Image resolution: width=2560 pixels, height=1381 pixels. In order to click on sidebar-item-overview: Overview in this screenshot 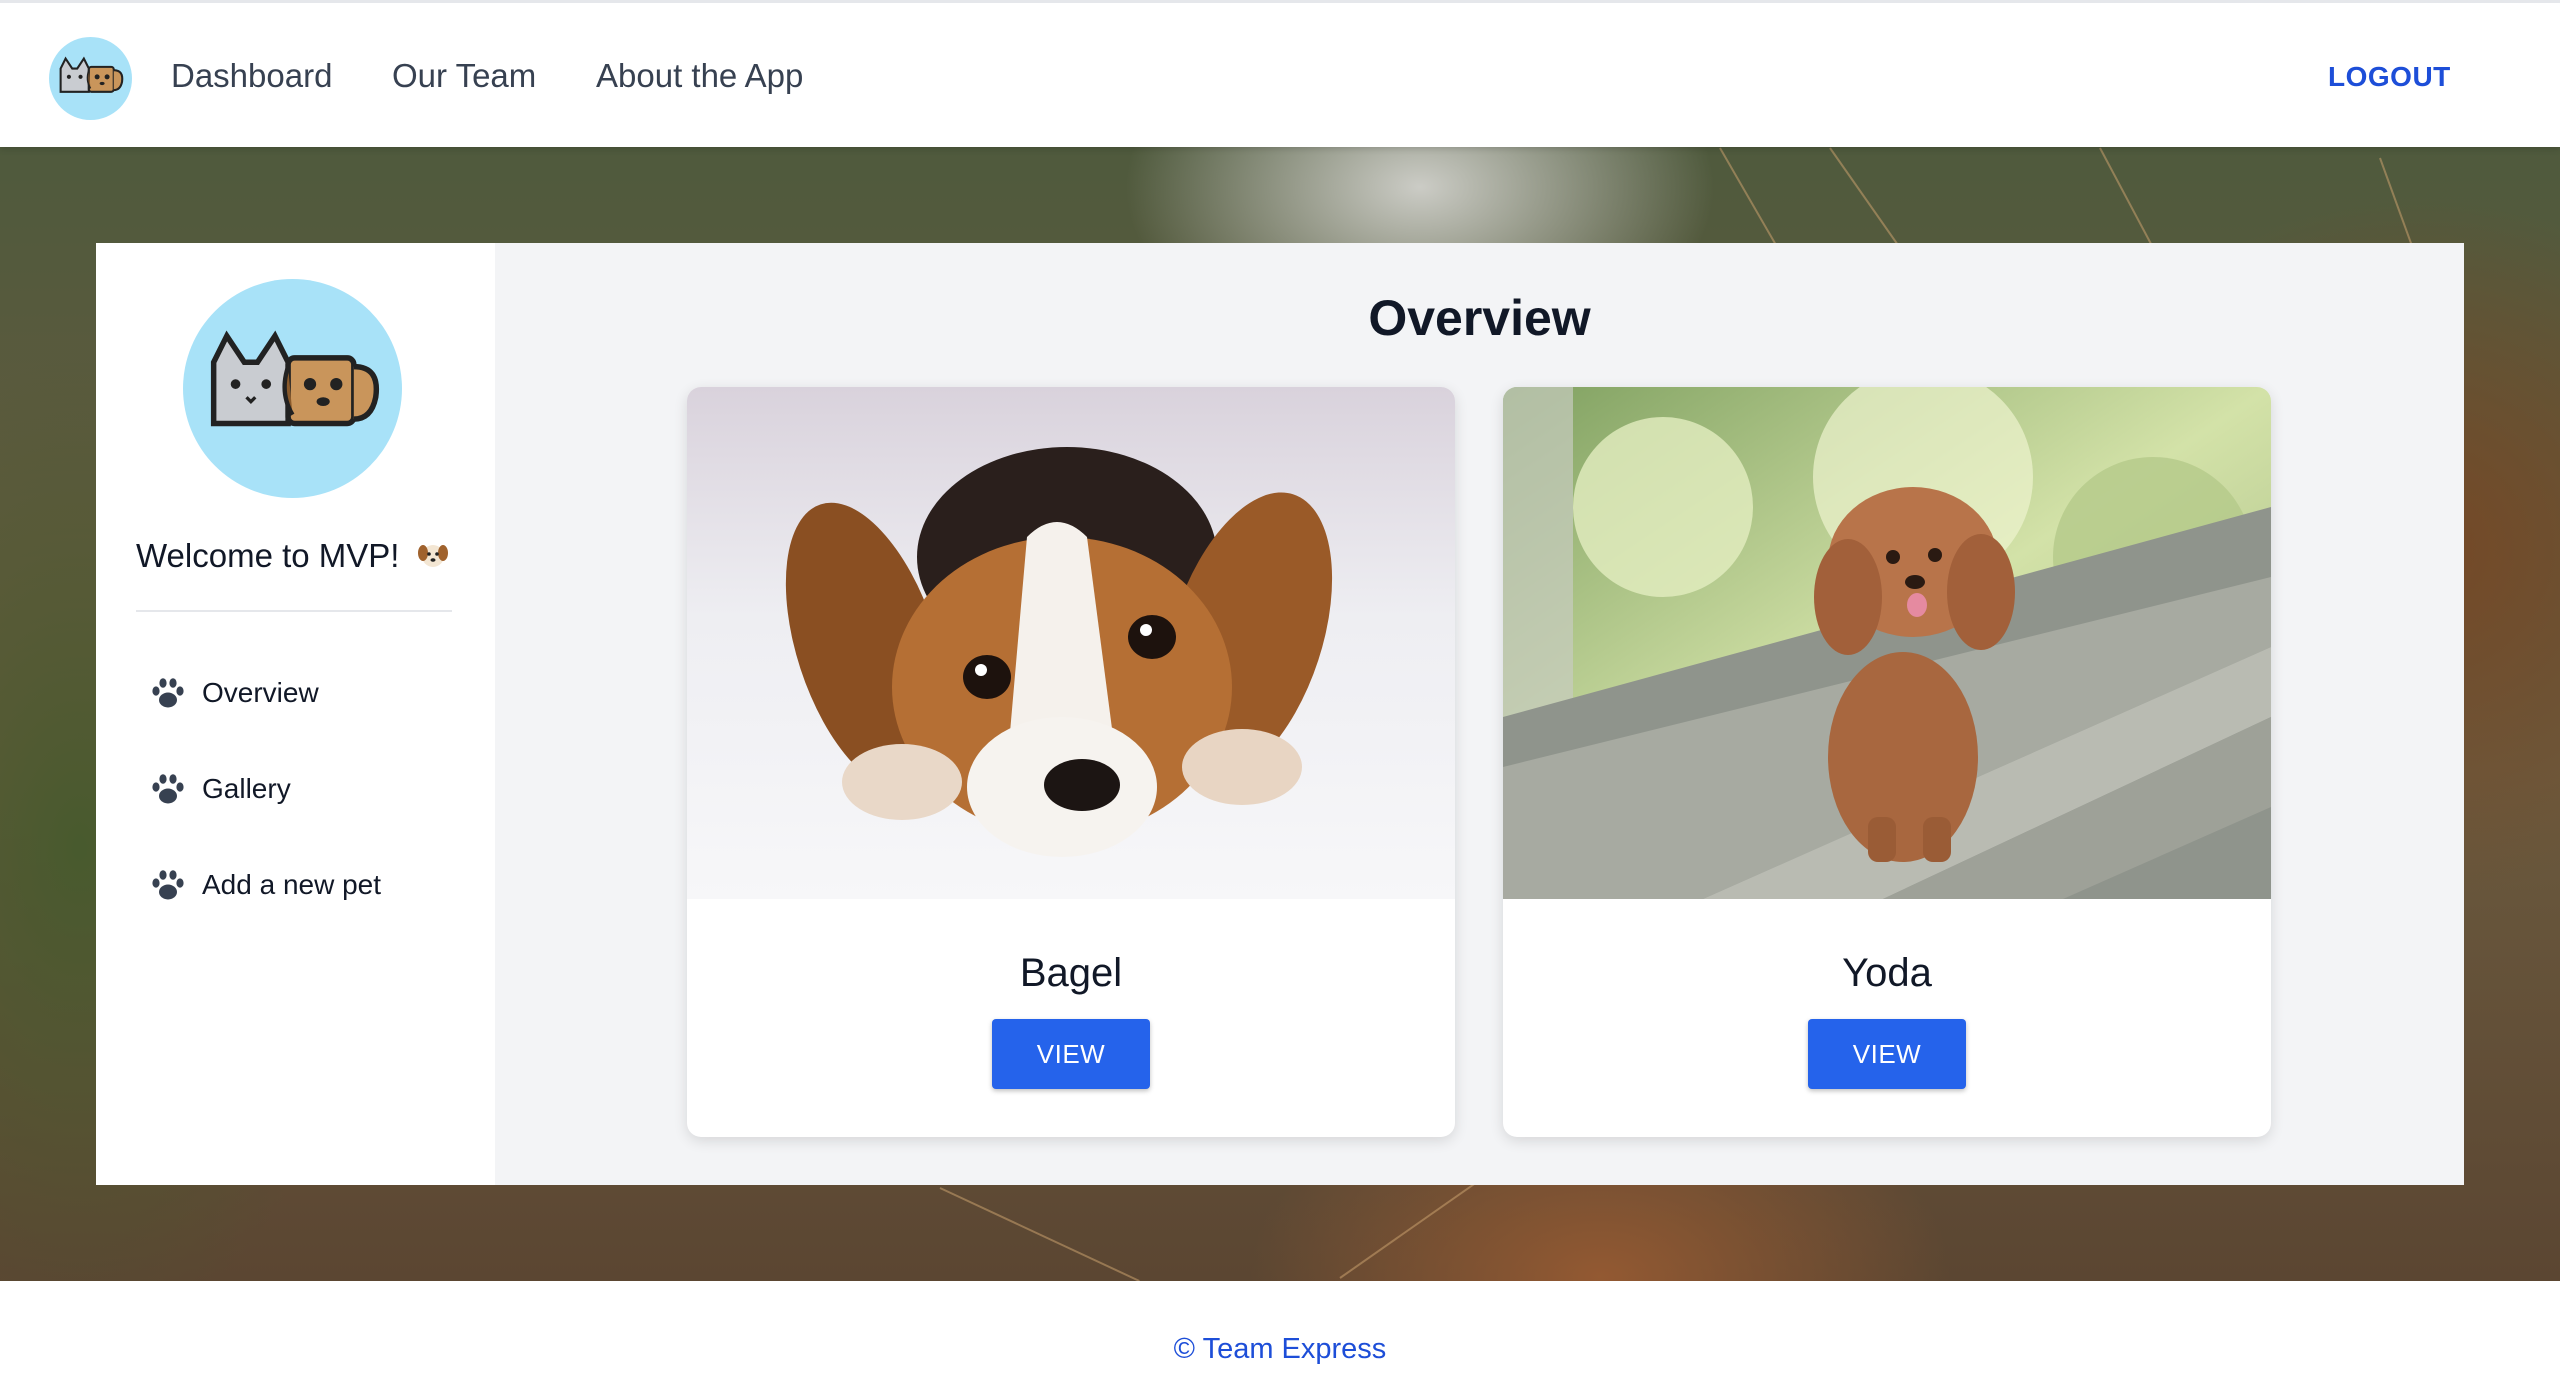, I will do `click(234, 693)`.